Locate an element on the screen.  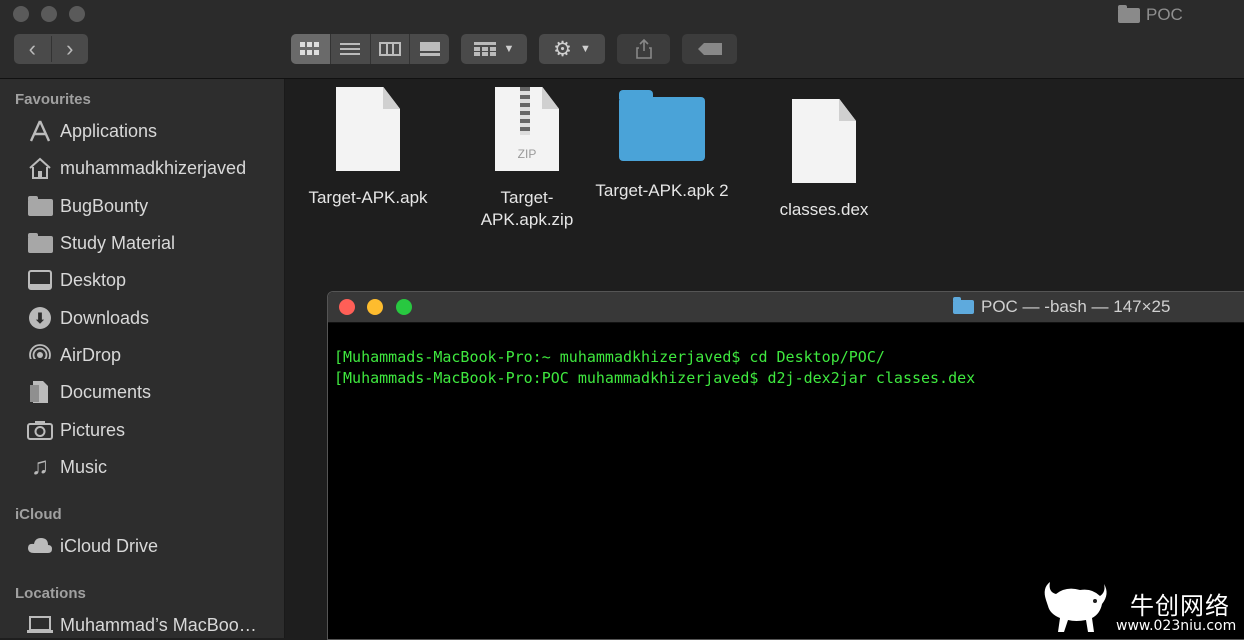
finder-toolbar: POC ‹ › ▼ ⚙ ▼ is located at coordinates (622, 39).